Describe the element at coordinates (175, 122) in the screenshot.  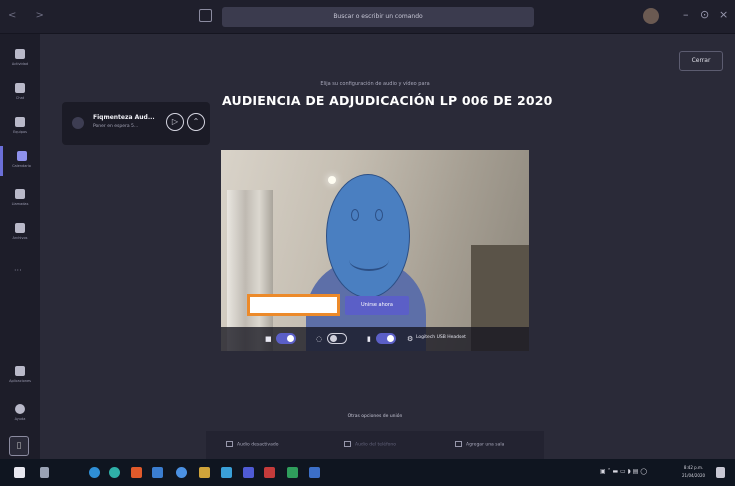
I see `play-icon: ▷` at that location.